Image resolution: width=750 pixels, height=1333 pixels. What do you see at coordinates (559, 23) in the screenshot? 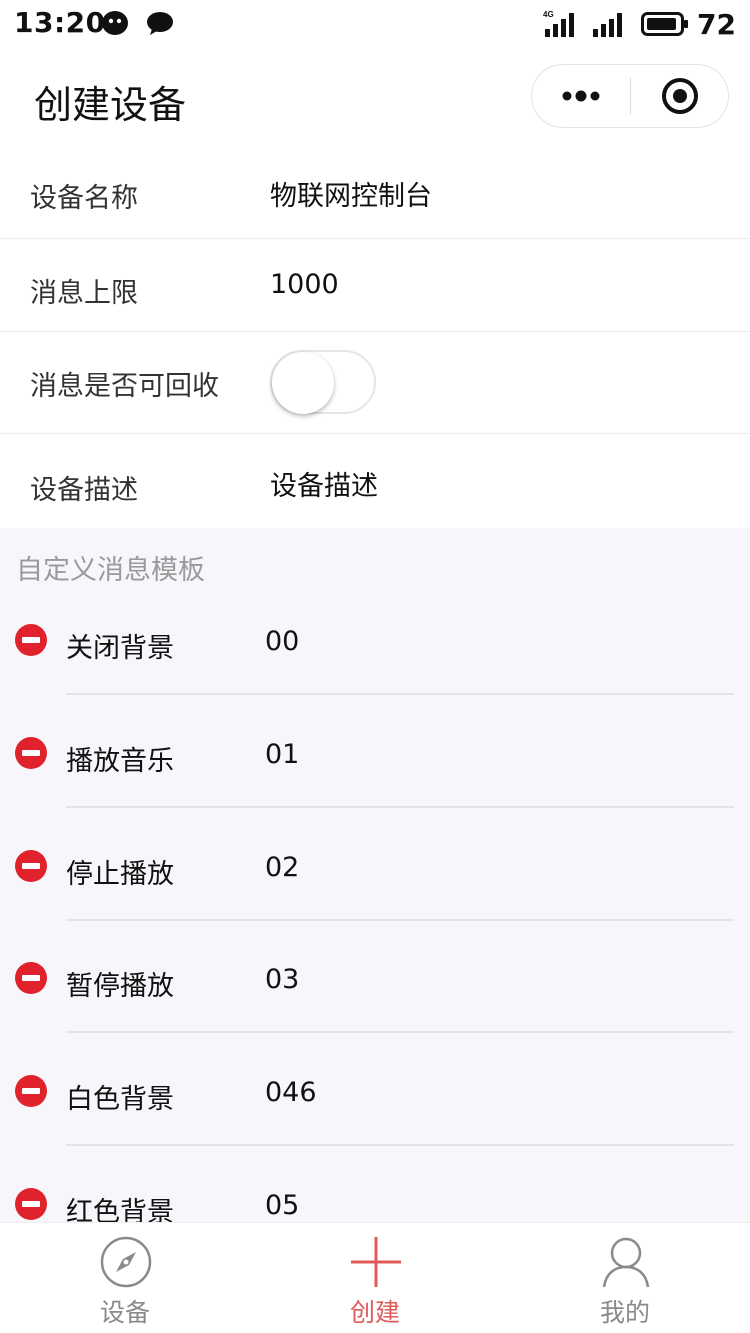
I see `signal-4g-icon: 4G` at bounding box center [559, 23].